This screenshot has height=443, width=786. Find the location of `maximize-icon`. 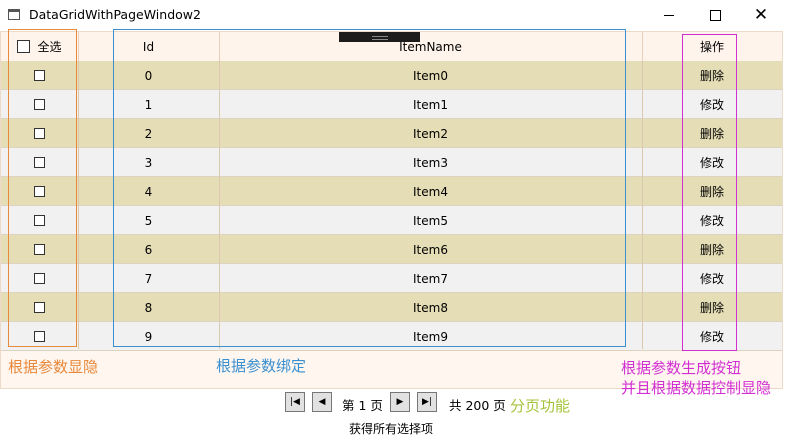

maximize-icon is located at coordinates (715, 15).